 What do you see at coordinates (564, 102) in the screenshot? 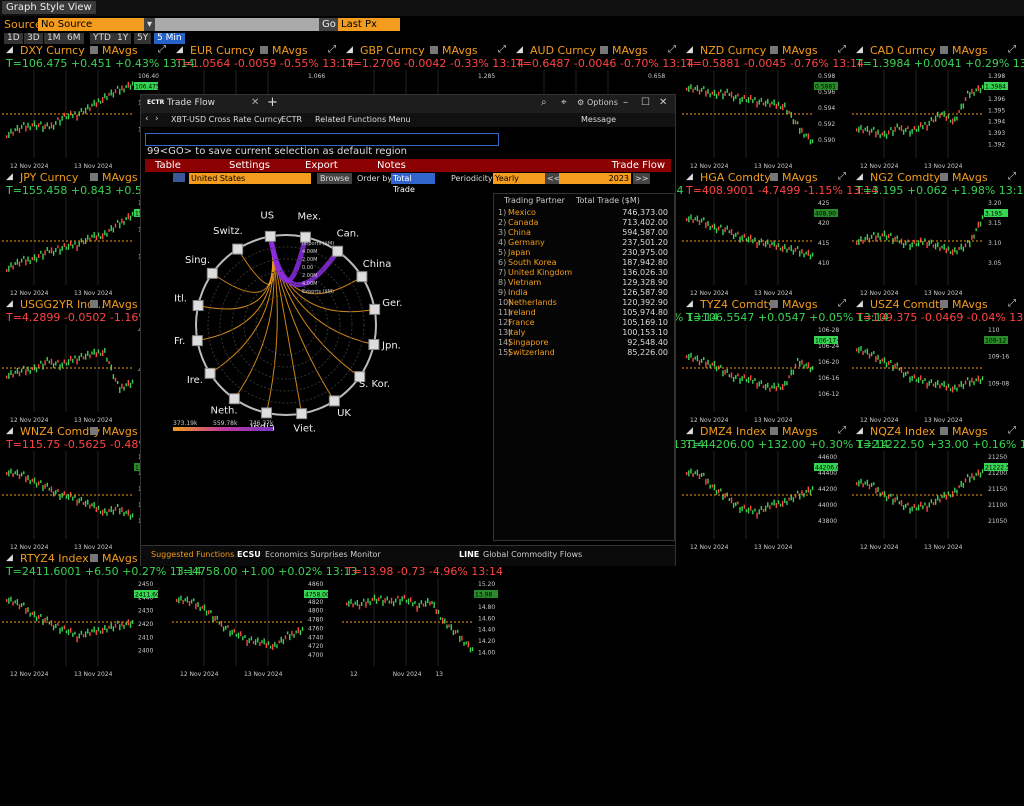
I see `pin-icon: ⌖` at bounding box center [564, 102].